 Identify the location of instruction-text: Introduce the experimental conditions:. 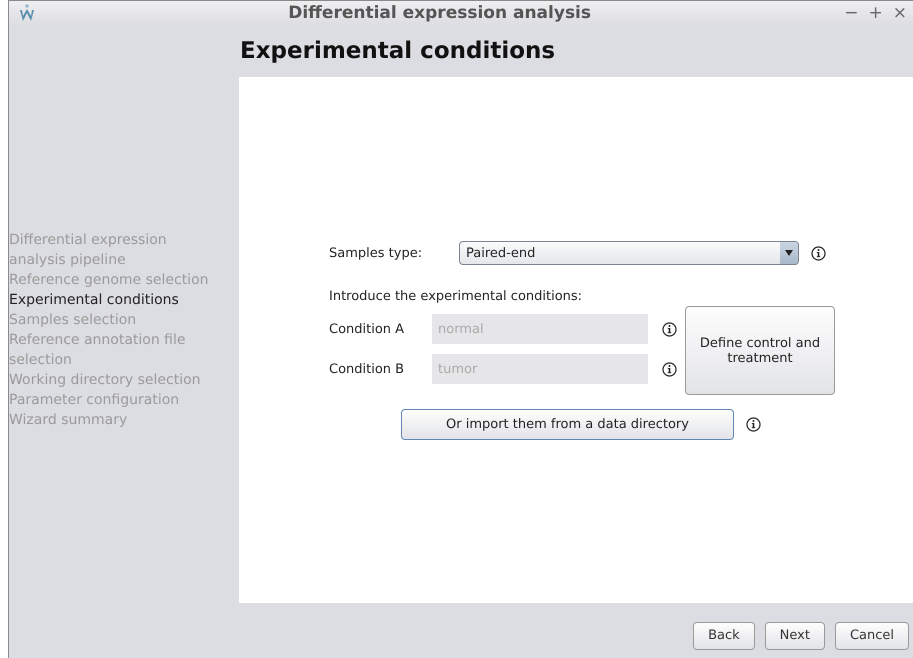
(456, 296).